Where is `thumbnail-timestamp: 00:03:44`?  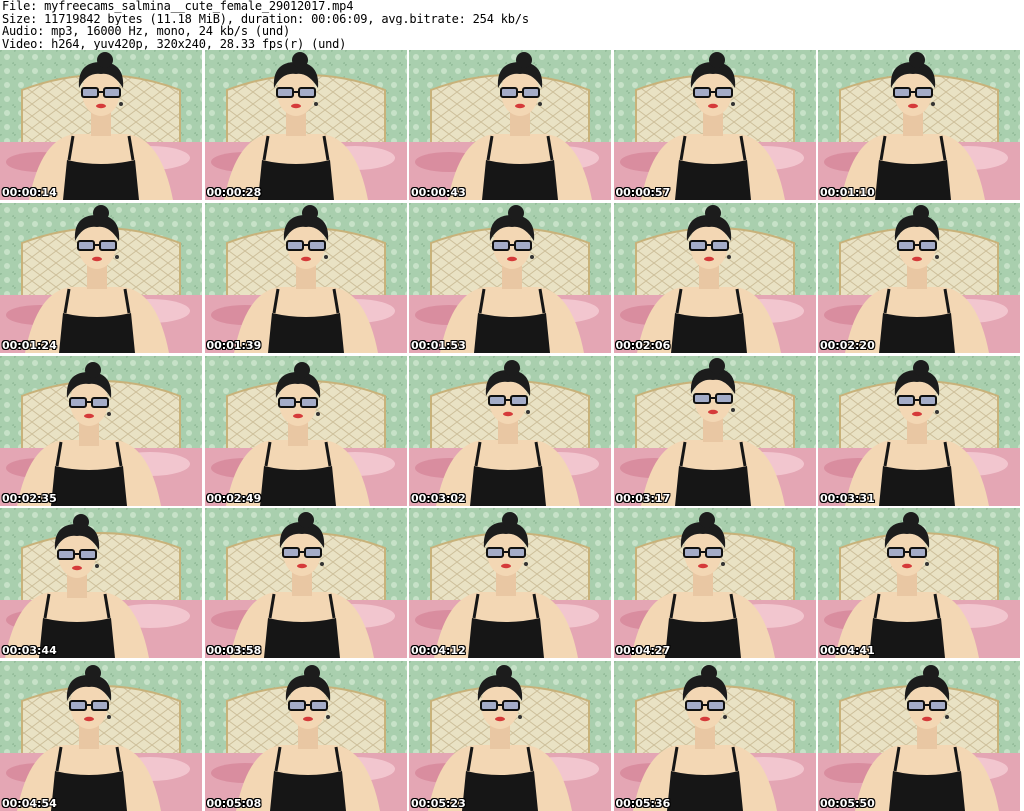 thumbnail-timestamp: 00:03:44 is located at coordinates (29, 651).